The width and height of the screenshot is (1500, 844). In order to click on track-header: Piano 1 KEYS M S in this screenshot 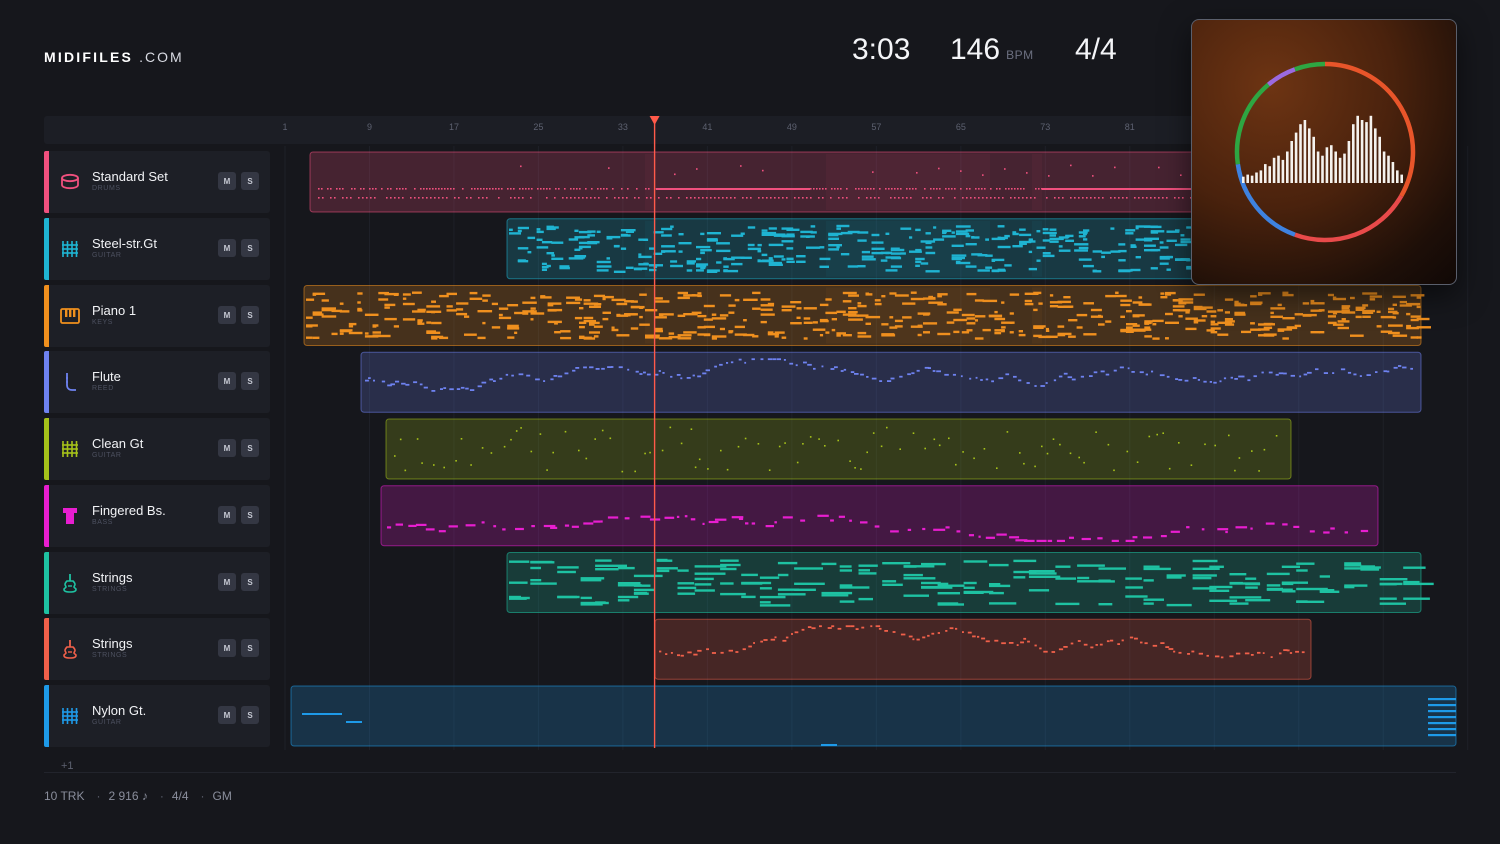, I will do `click(157, 316)`.